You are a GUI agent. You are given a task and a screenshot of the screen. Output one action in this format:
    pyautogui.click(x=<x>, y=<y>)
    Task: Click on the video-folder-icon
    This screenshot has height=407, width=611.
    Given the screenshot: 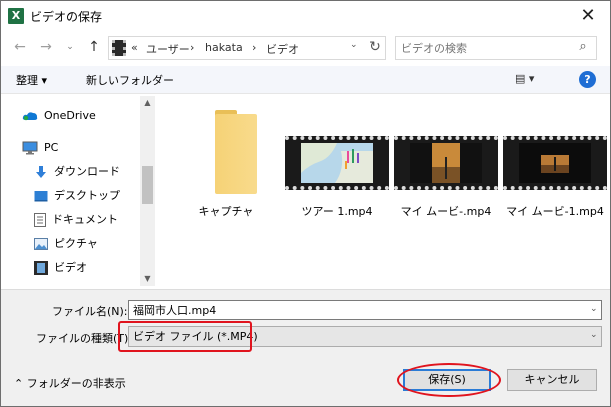 What is the action you would take?
    pyautogui.click(x=119, y=48)
    